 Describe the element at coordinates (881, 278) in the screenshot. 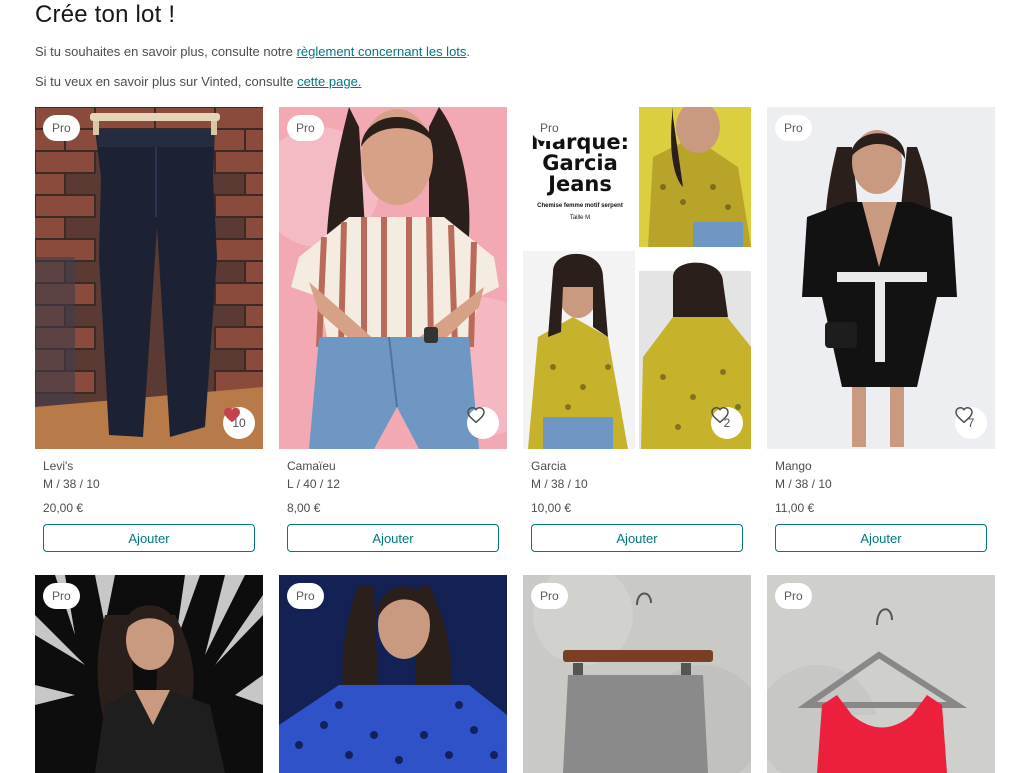

I see `item-photo: Pro 7` at that location.